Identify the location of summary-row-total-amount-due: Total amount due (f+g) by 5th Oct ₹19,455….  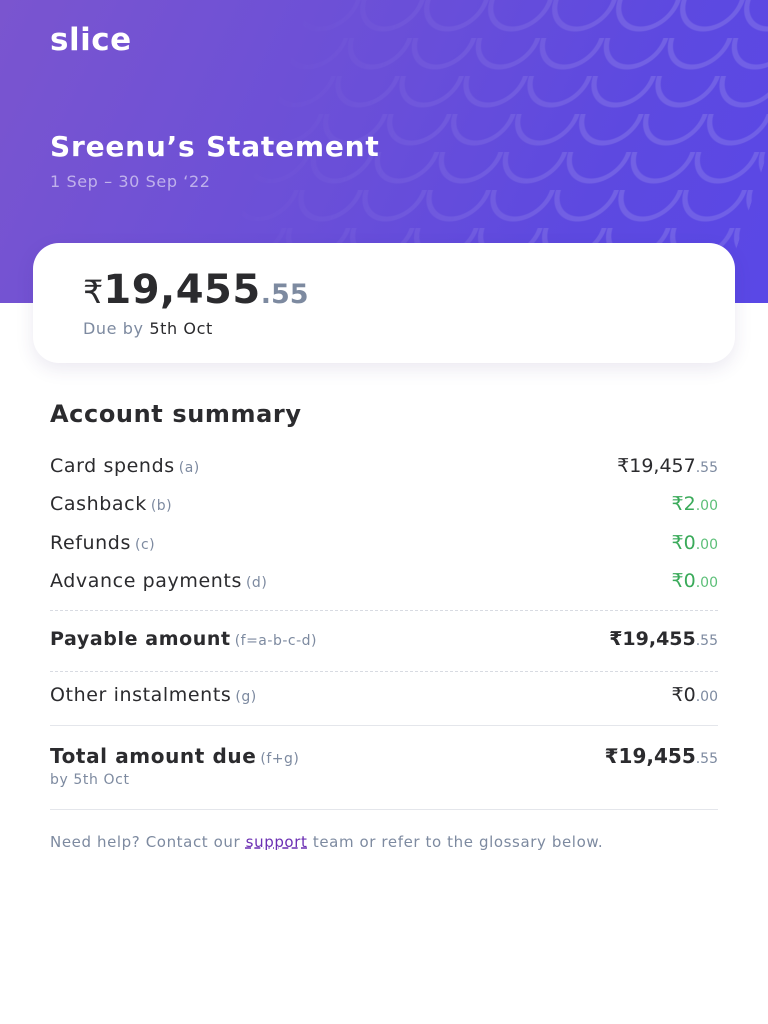
(384, 768).